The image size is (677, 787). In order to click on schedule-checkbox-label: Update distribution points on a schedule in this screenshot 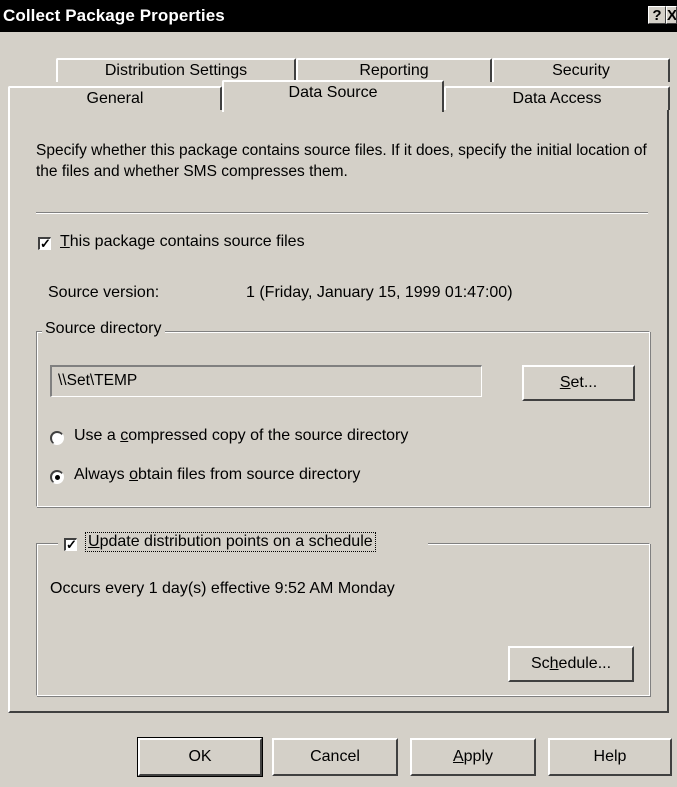, I will do `click(230, 542)`.